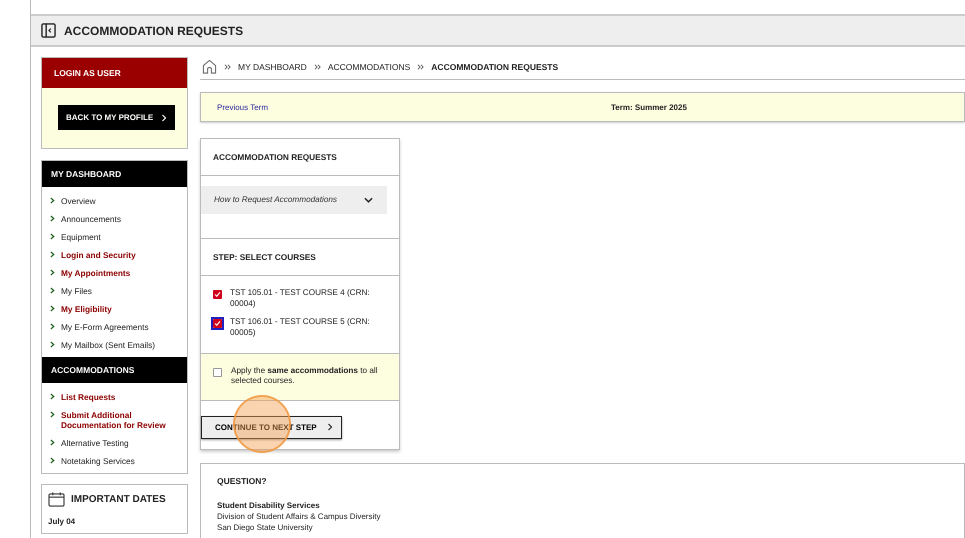 The image size is (965, 538). I want to click on card-title: ACCOMMODATION REQUESTS, so click(300, 157).